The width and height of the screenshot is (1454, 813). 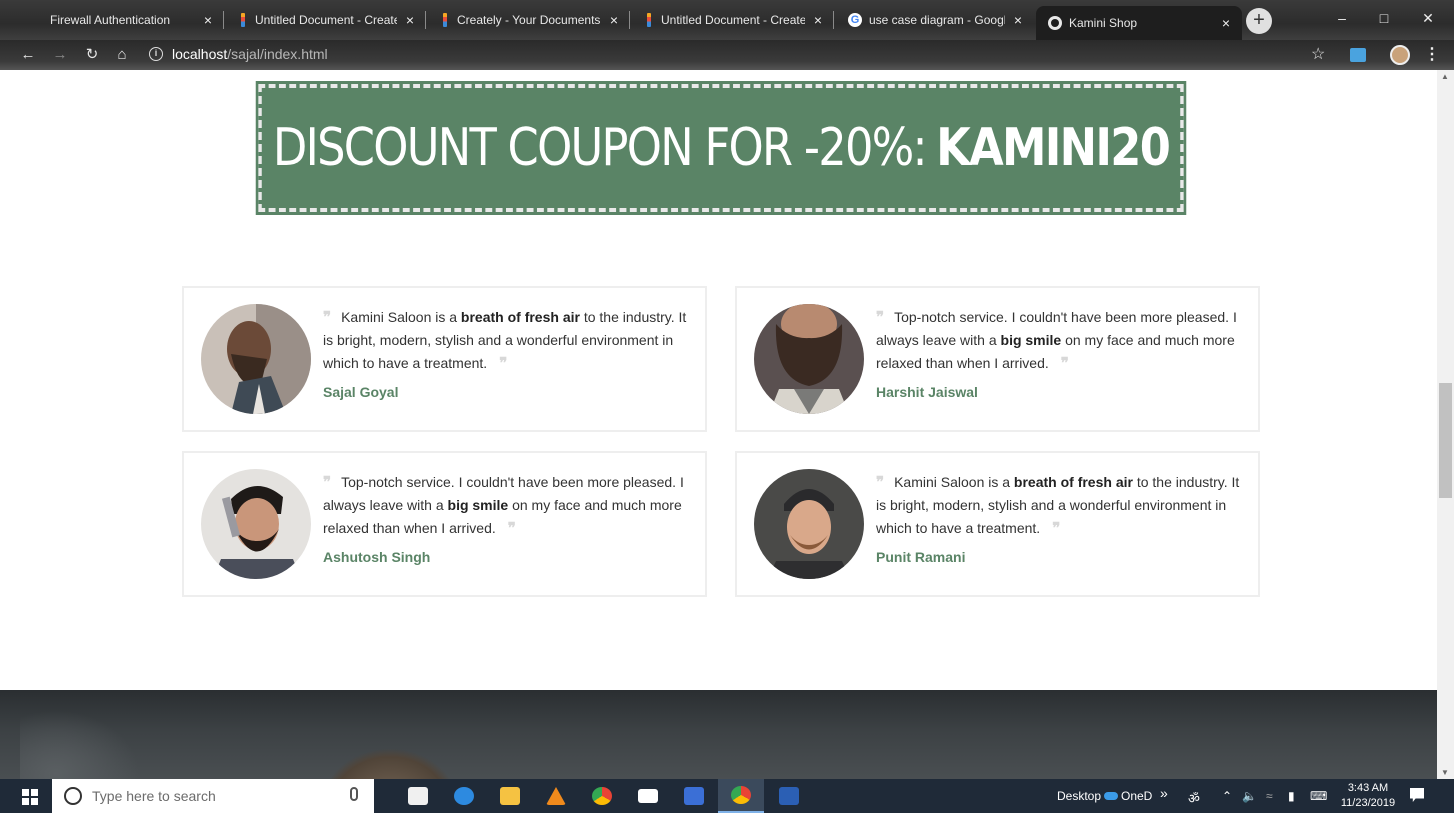 I want to click on taskbar-clock: 3:43 AM 11/23/2019, so click(x=1368, y=796).